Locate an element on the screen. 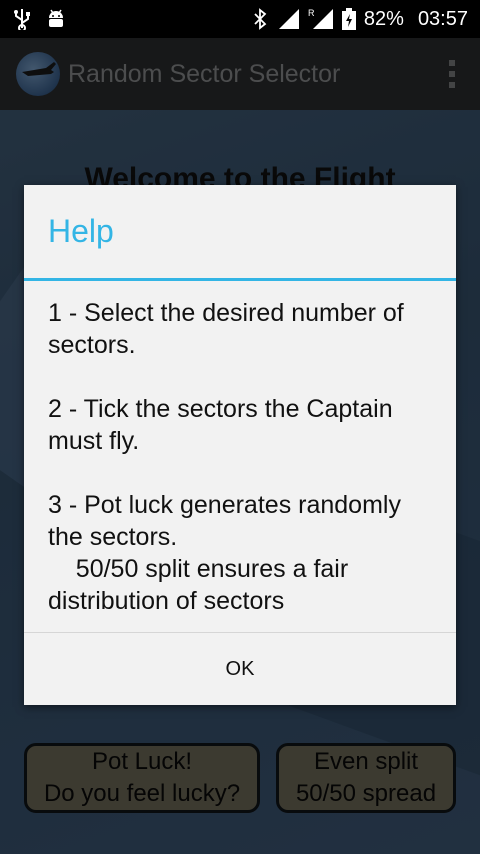  android-icon is located at coordinates (56, 19).